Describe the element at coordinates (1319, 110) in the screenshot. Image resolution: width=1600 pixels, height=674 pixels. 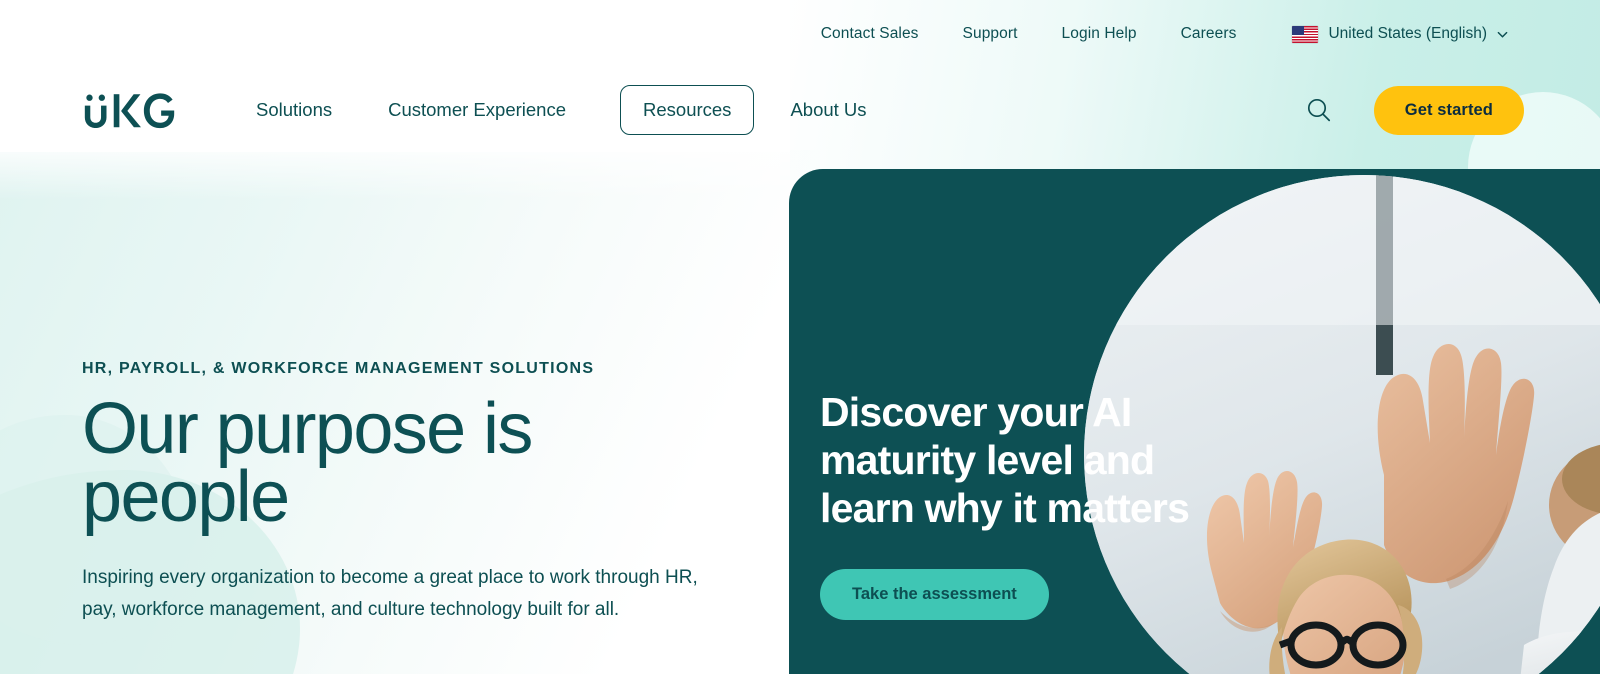
I see `search-icon` at that location.